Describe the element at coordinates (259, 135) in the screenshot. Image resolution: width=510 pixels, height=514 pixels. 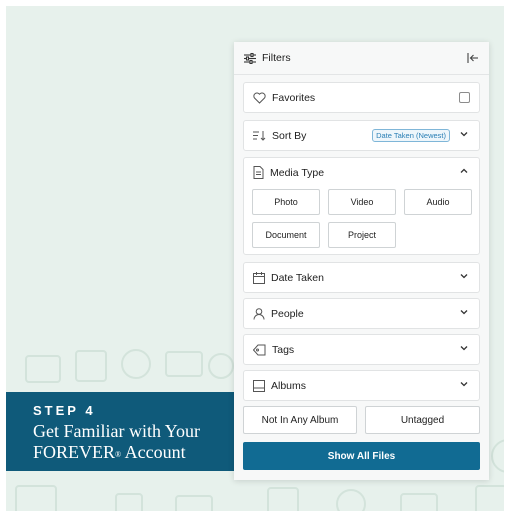
I see `sort-icon` at that location.